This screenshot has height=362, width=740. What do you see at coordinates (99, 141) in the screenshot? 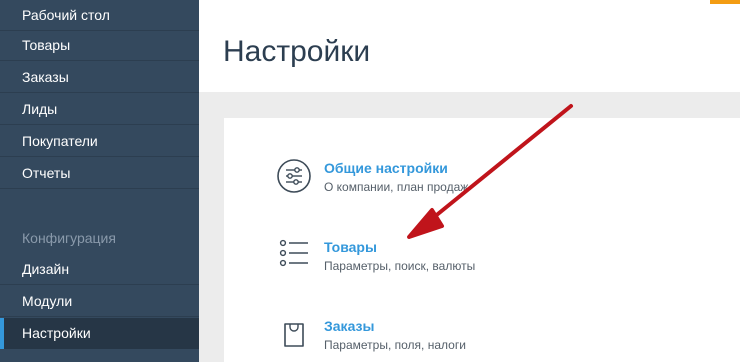
I see `sidebar-item-customers: Покупатели` at bounding box center [99, 141].